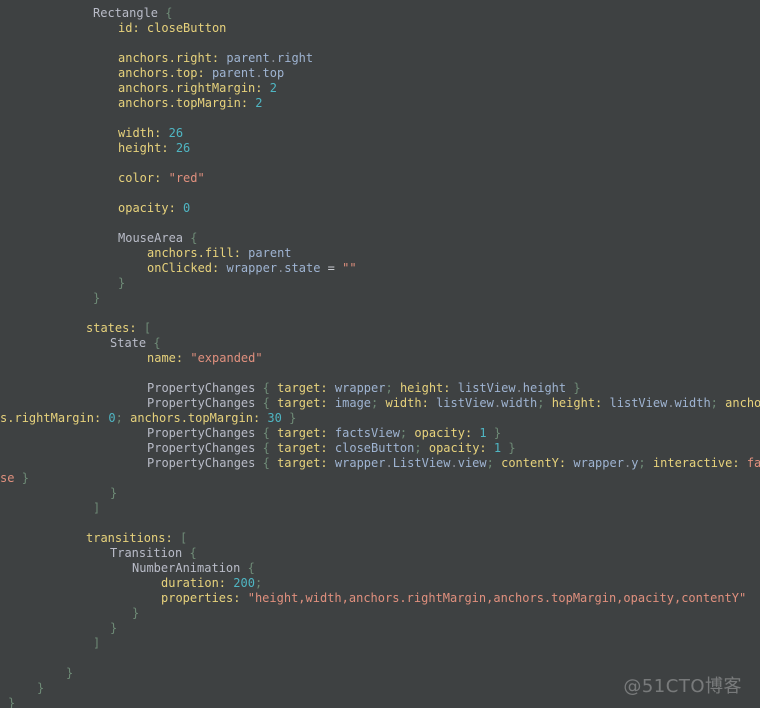 The width and height of the screenshot is (760, 708). I want to click on code-token: listView, so click(465, 403).